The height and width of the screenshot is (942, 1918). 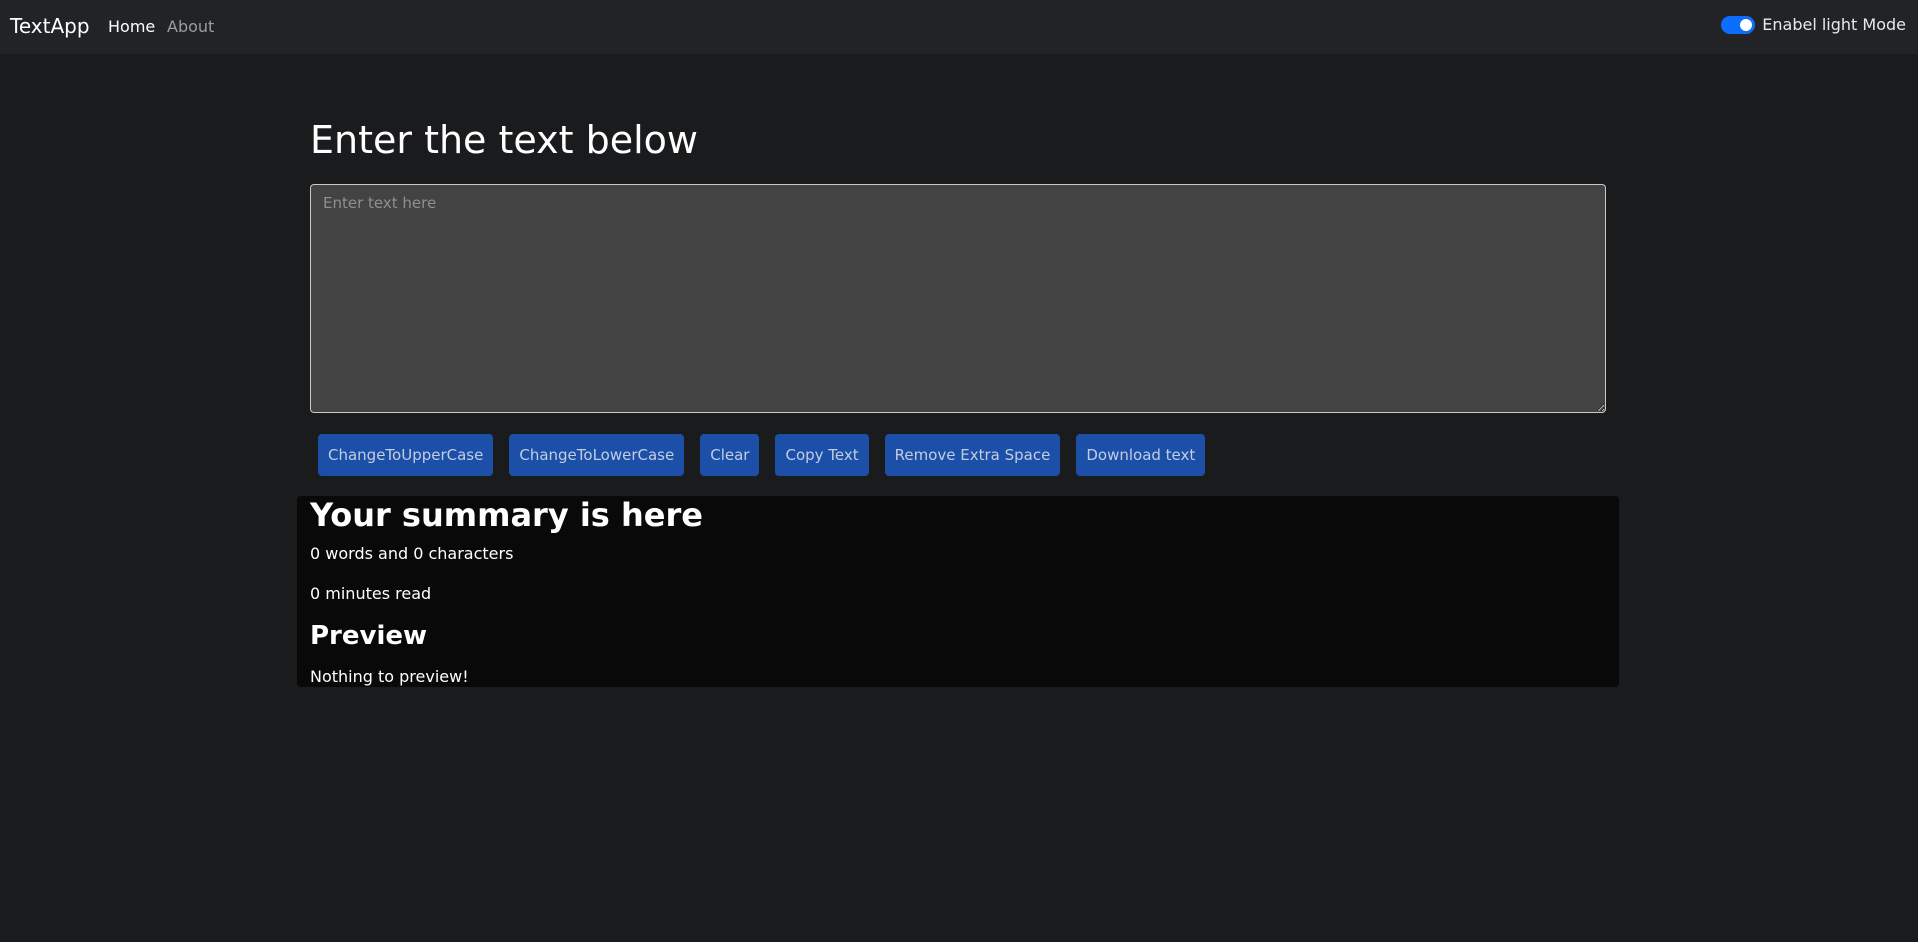 I want to click on copy-text-button: Copy Text, so click(x=822, y=455).